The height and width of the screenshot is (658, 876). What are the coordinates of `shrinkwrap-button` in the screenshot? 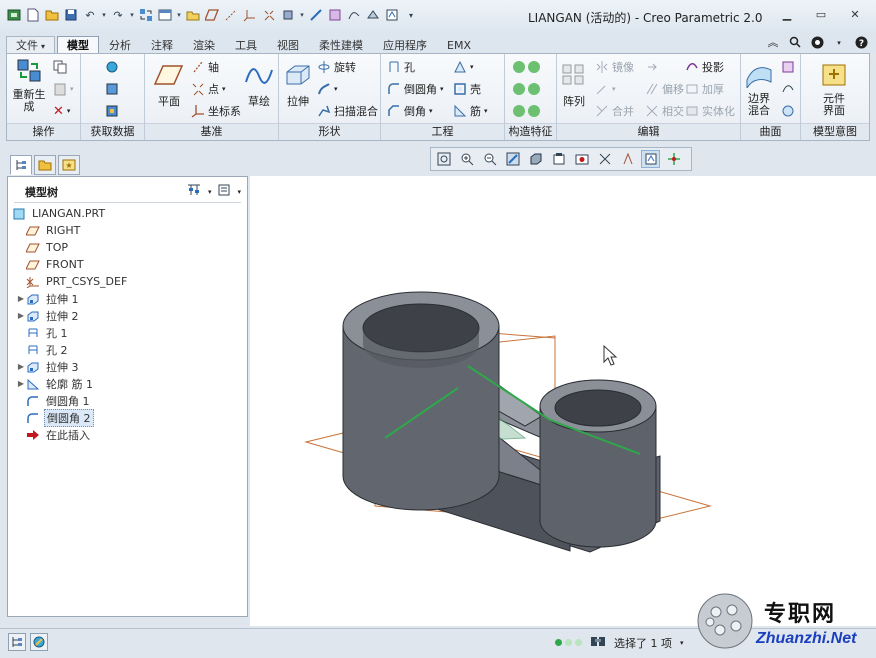 It's located at (112, 111).